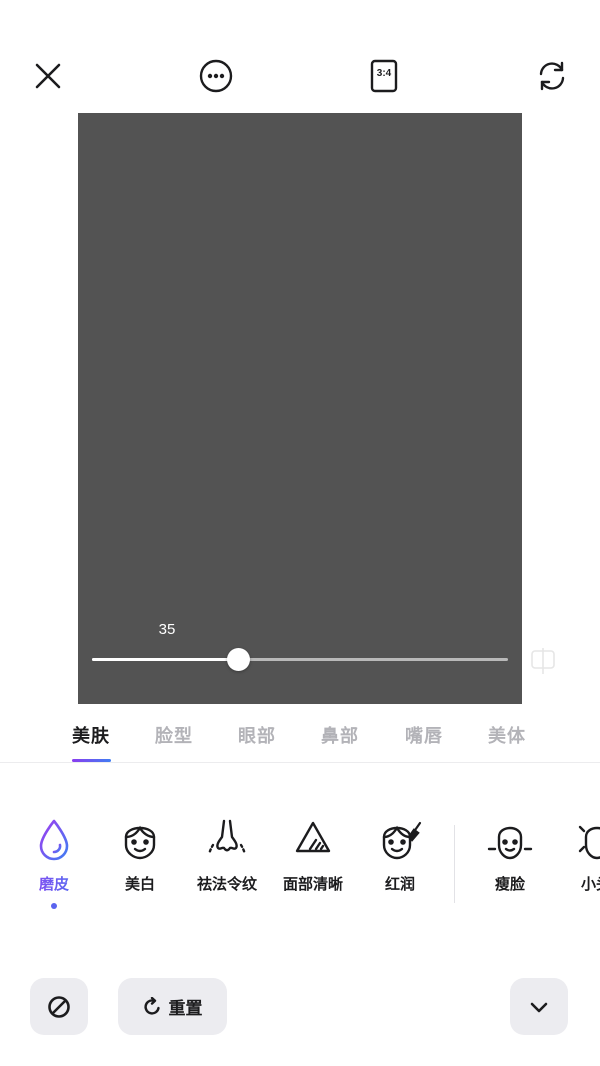 Image resolution: width=600 pixels, height=1066 pixels. What do you see at coordinates (340, 735) in the screenshot?
I see `tab-nose: 鼻部` at bounding box center [340, 735].